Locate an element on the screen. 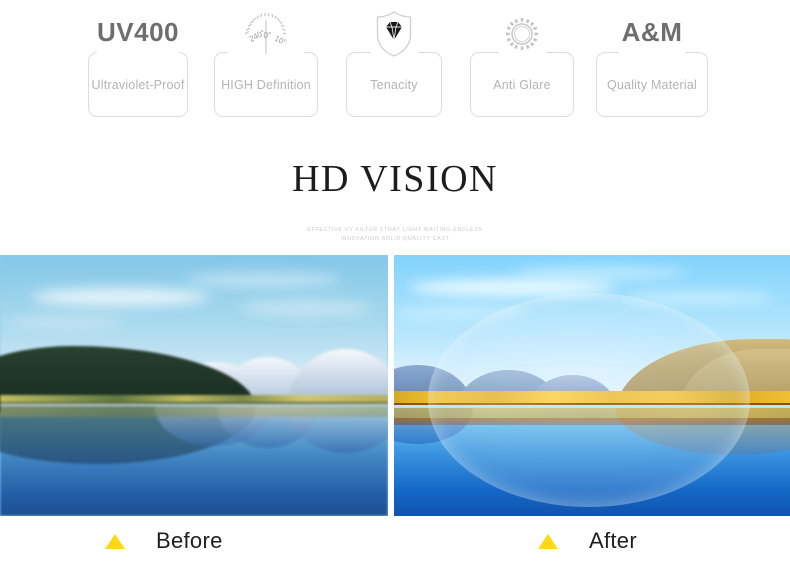 This screenshot has height=580, width=790. feature-badge-quality-material: A&M Quality Material is located at coordinates (652, 67).